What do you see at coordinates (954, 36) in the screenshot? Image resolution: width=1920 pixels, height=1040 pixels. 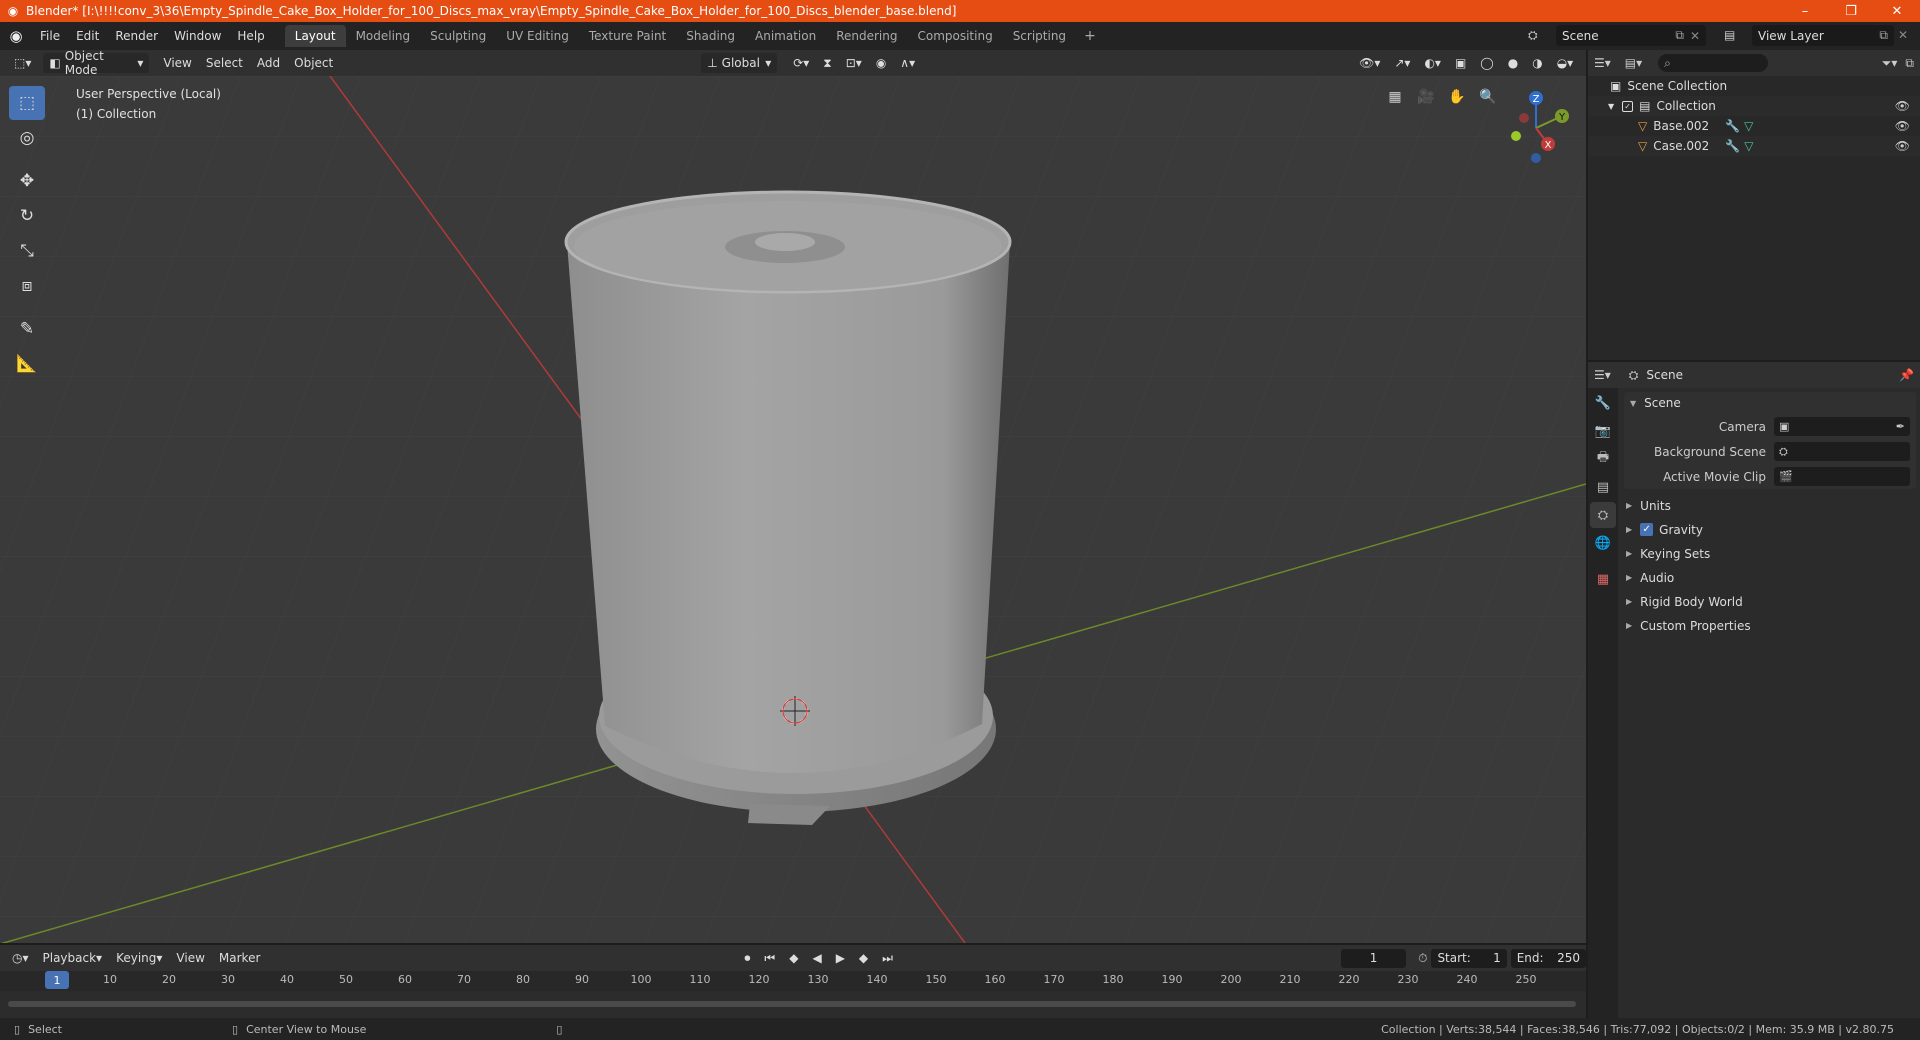 I see `tab-compositing: Compositing` at bounding box center [954, 36].